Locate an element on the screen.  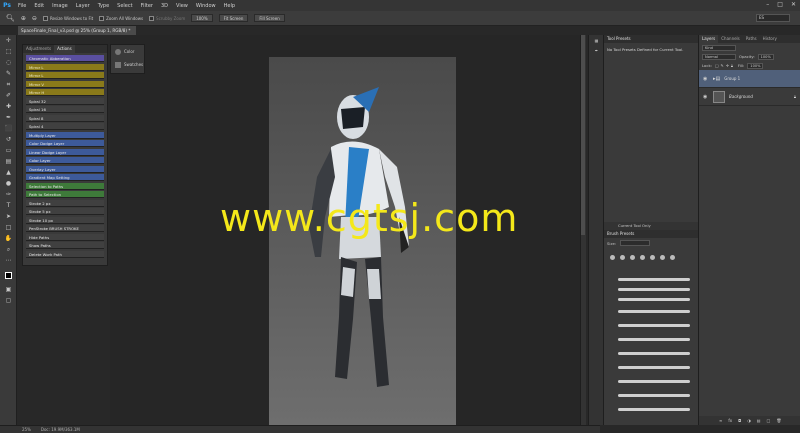
blur-tool-icon: ▲ is located at coordinates (8, 172).